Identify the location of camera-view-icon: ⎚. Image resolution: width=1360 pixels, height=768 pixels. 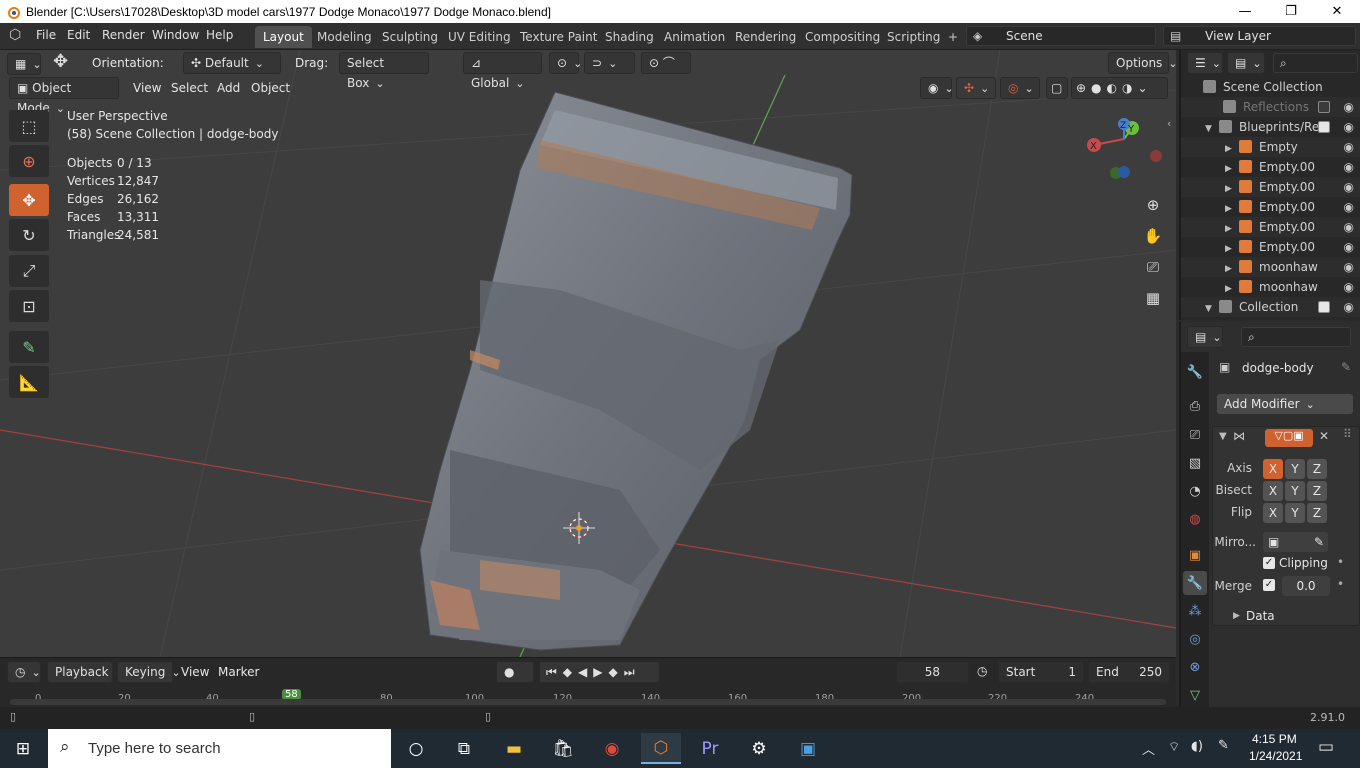
(1153, 267).